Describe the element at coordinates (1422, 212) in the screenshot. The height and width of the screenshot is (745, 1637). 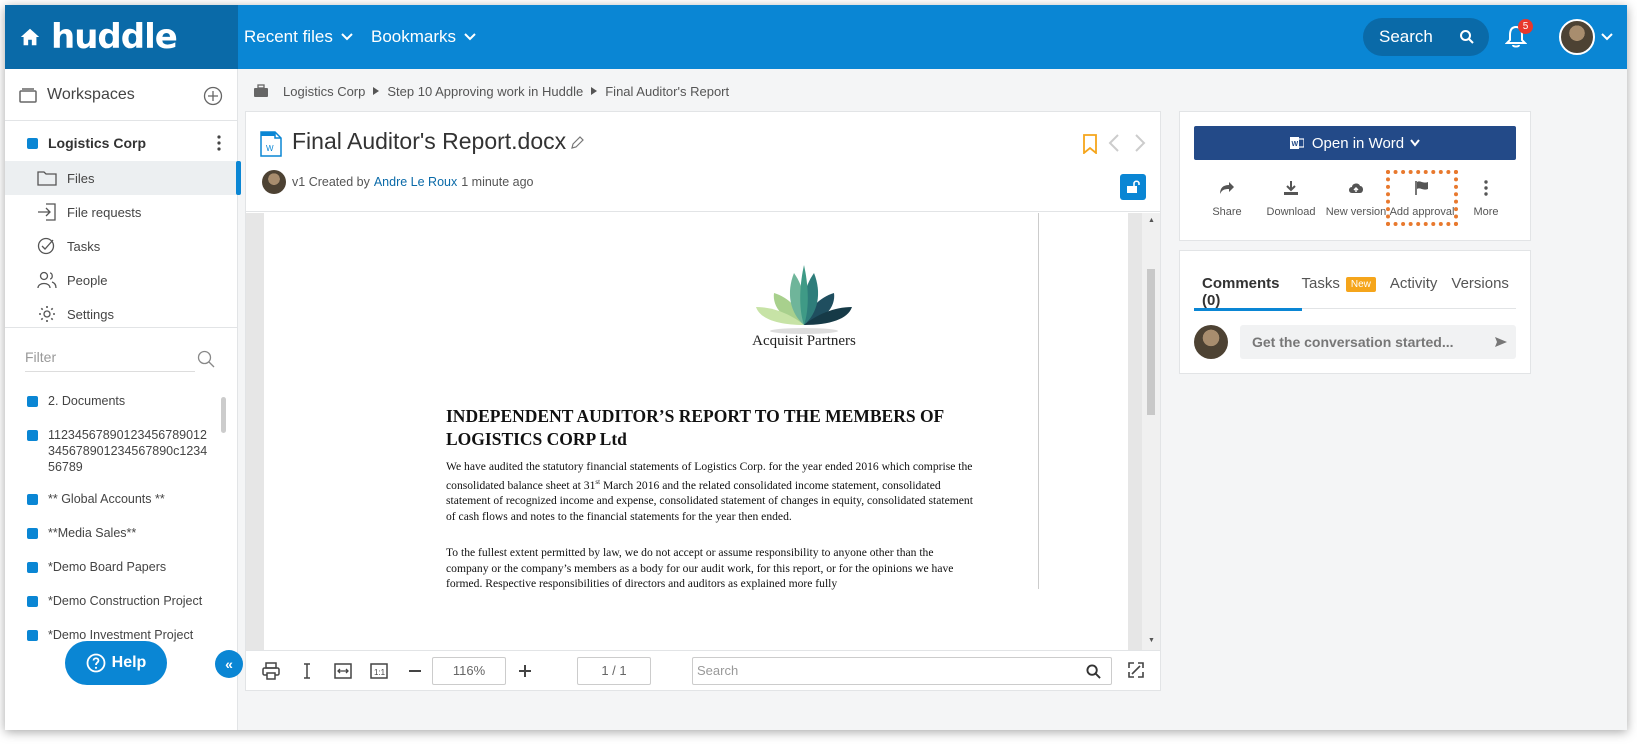
I see `add-approval-label: Add approval` at that location.